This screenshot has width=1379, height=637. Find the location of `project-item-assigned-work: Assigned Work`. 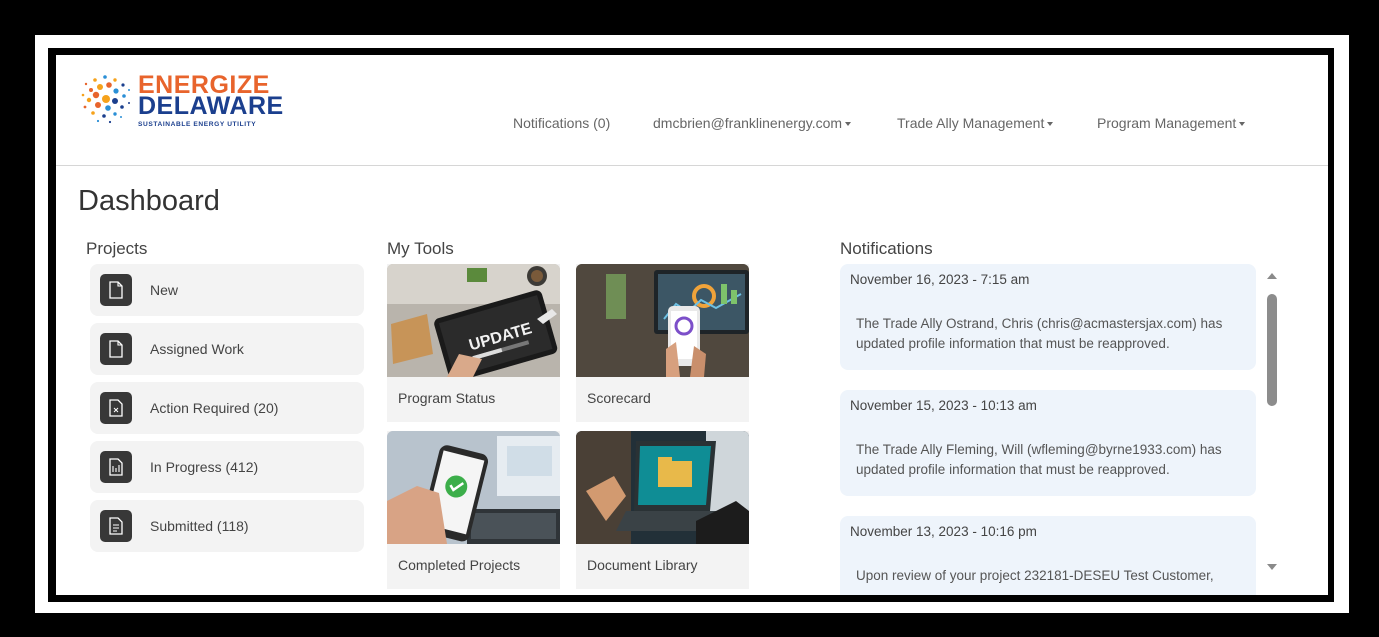

project-item-assigned-work: Assigned Work is located at coordinates (227, 349).